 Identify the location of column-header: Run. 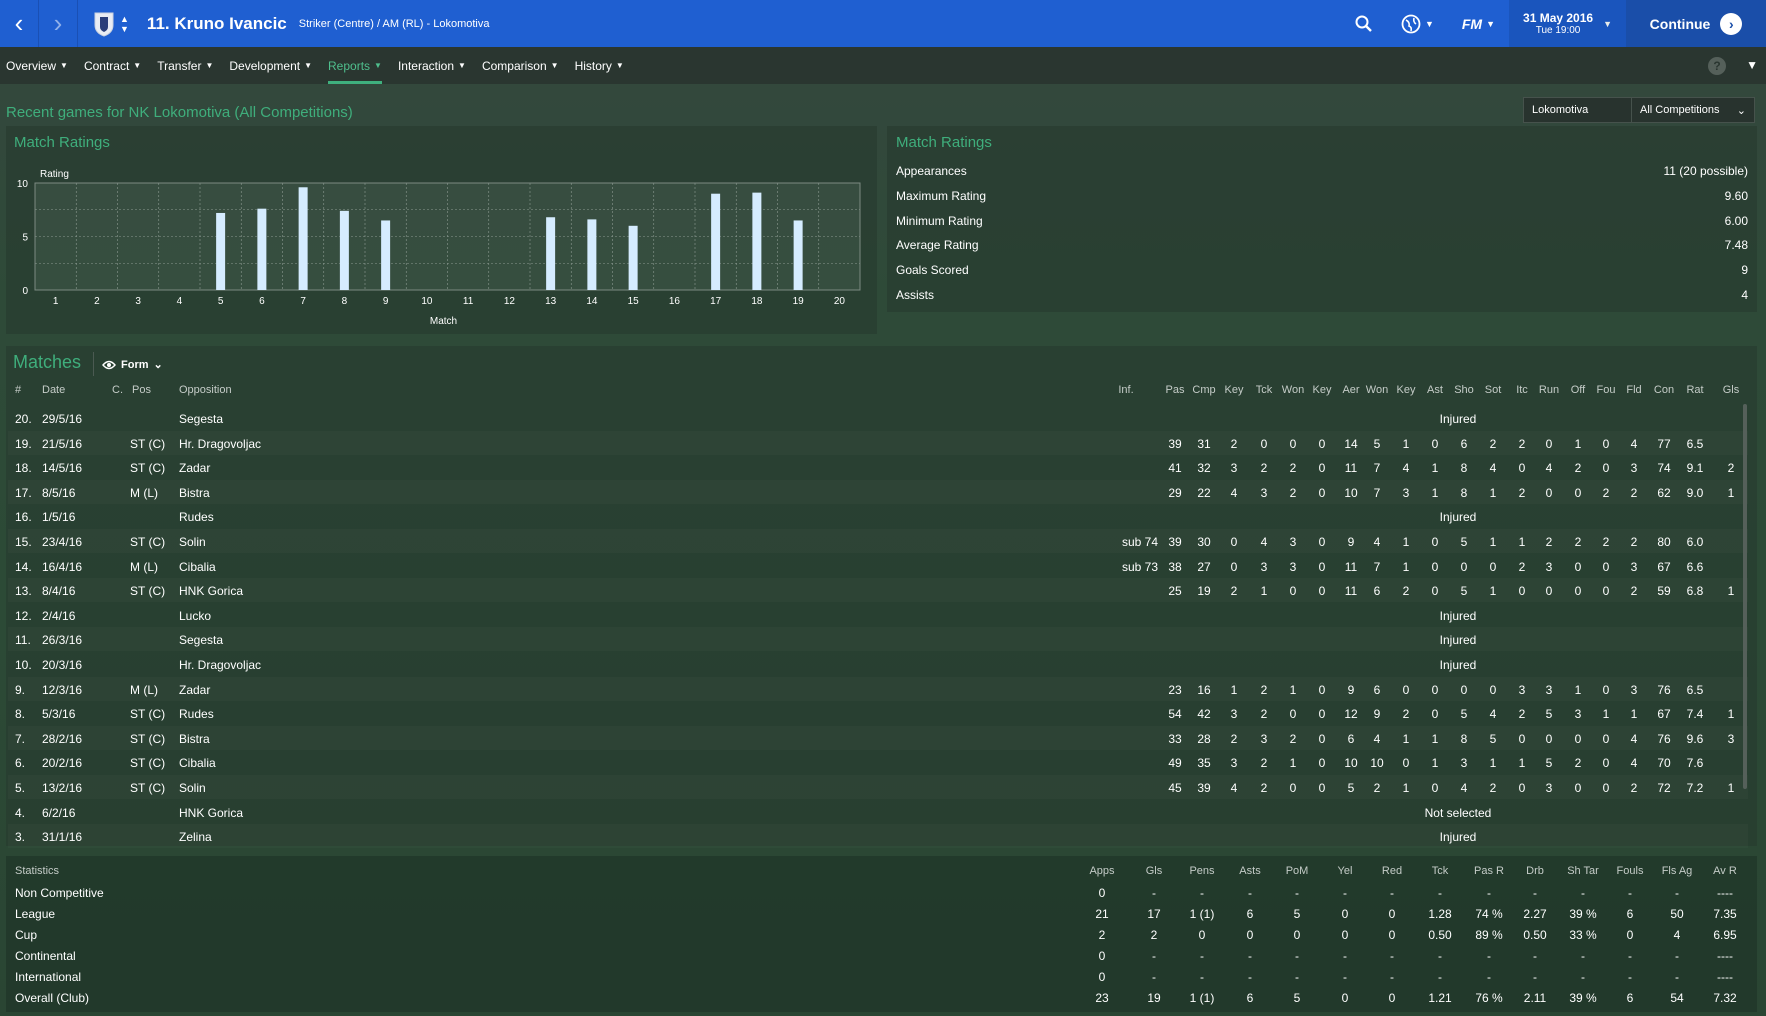
(1549, 390).